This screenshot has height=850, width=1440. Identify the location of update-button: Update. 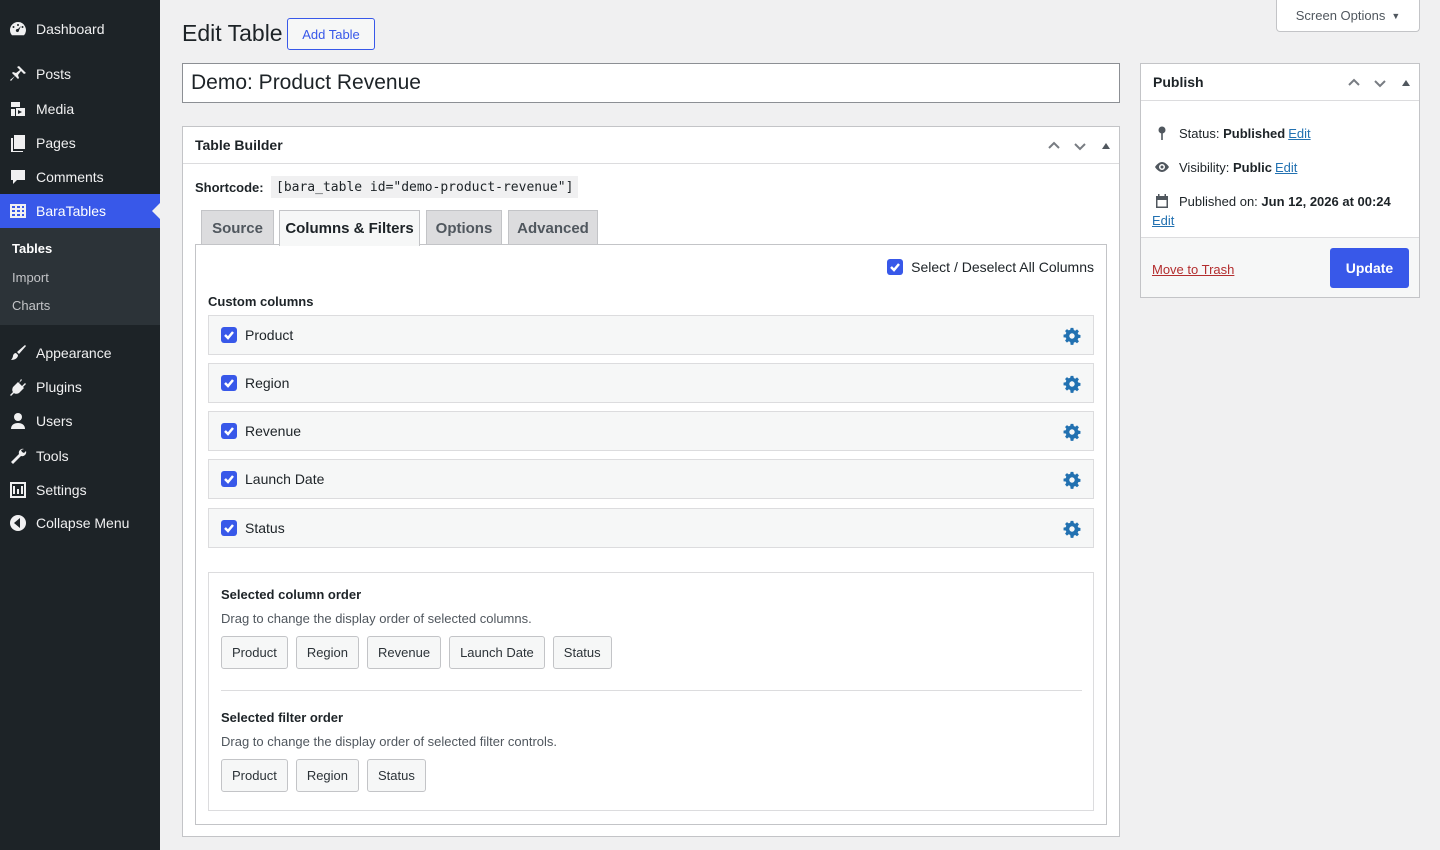
(1369, 268).